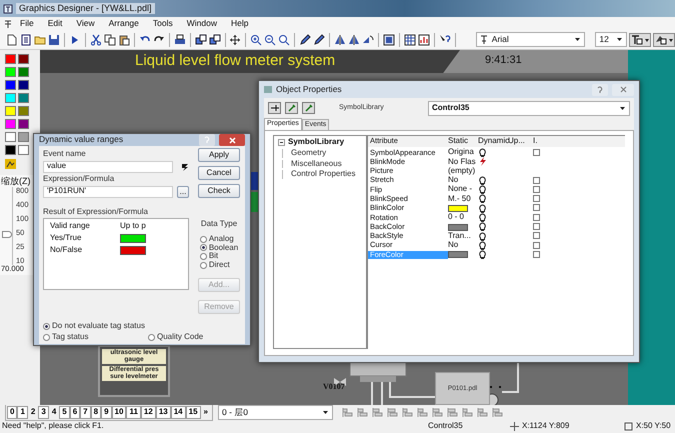  What do you see at coordinates (85, 23) in the screenshot?
I see `menu-item: View` at bounding box center [85, 23].